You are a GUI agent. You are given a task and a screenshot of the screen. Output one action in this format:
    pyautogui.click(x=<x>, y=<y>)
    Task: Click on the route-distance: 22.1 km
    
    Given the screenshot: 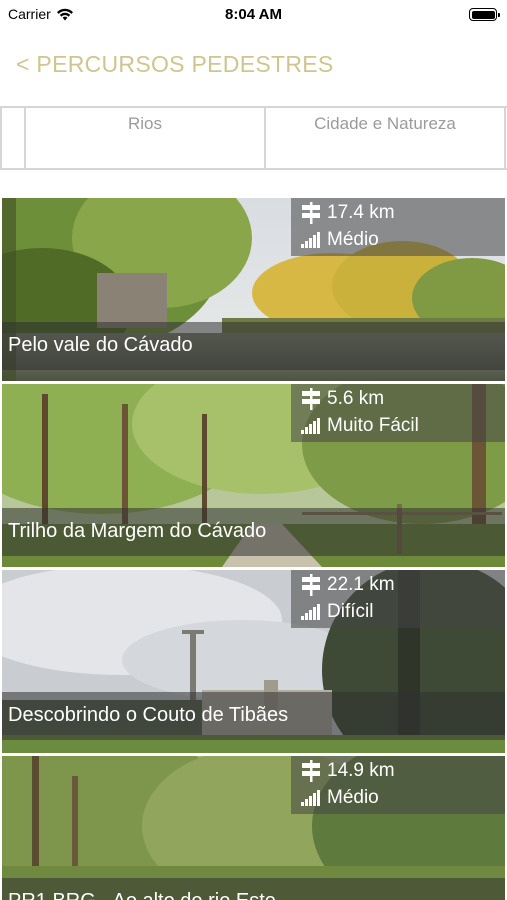 What is the action you would take?
    pyautogui.click(x=361, y=584)
    